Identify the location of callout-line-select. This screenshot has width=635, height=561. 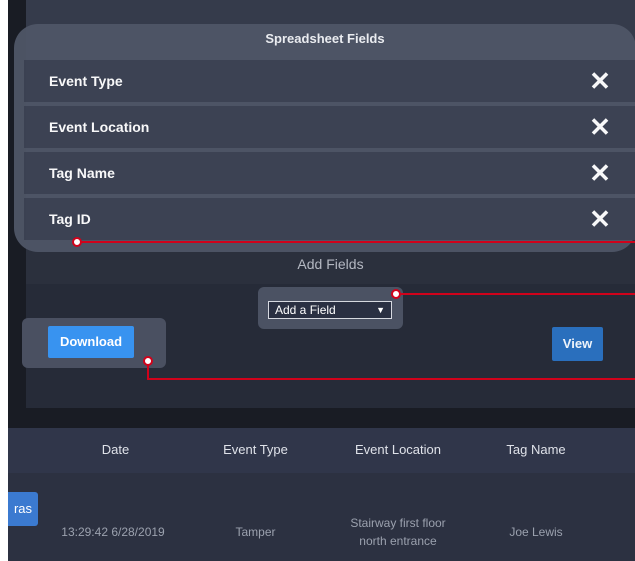
(517, 294).